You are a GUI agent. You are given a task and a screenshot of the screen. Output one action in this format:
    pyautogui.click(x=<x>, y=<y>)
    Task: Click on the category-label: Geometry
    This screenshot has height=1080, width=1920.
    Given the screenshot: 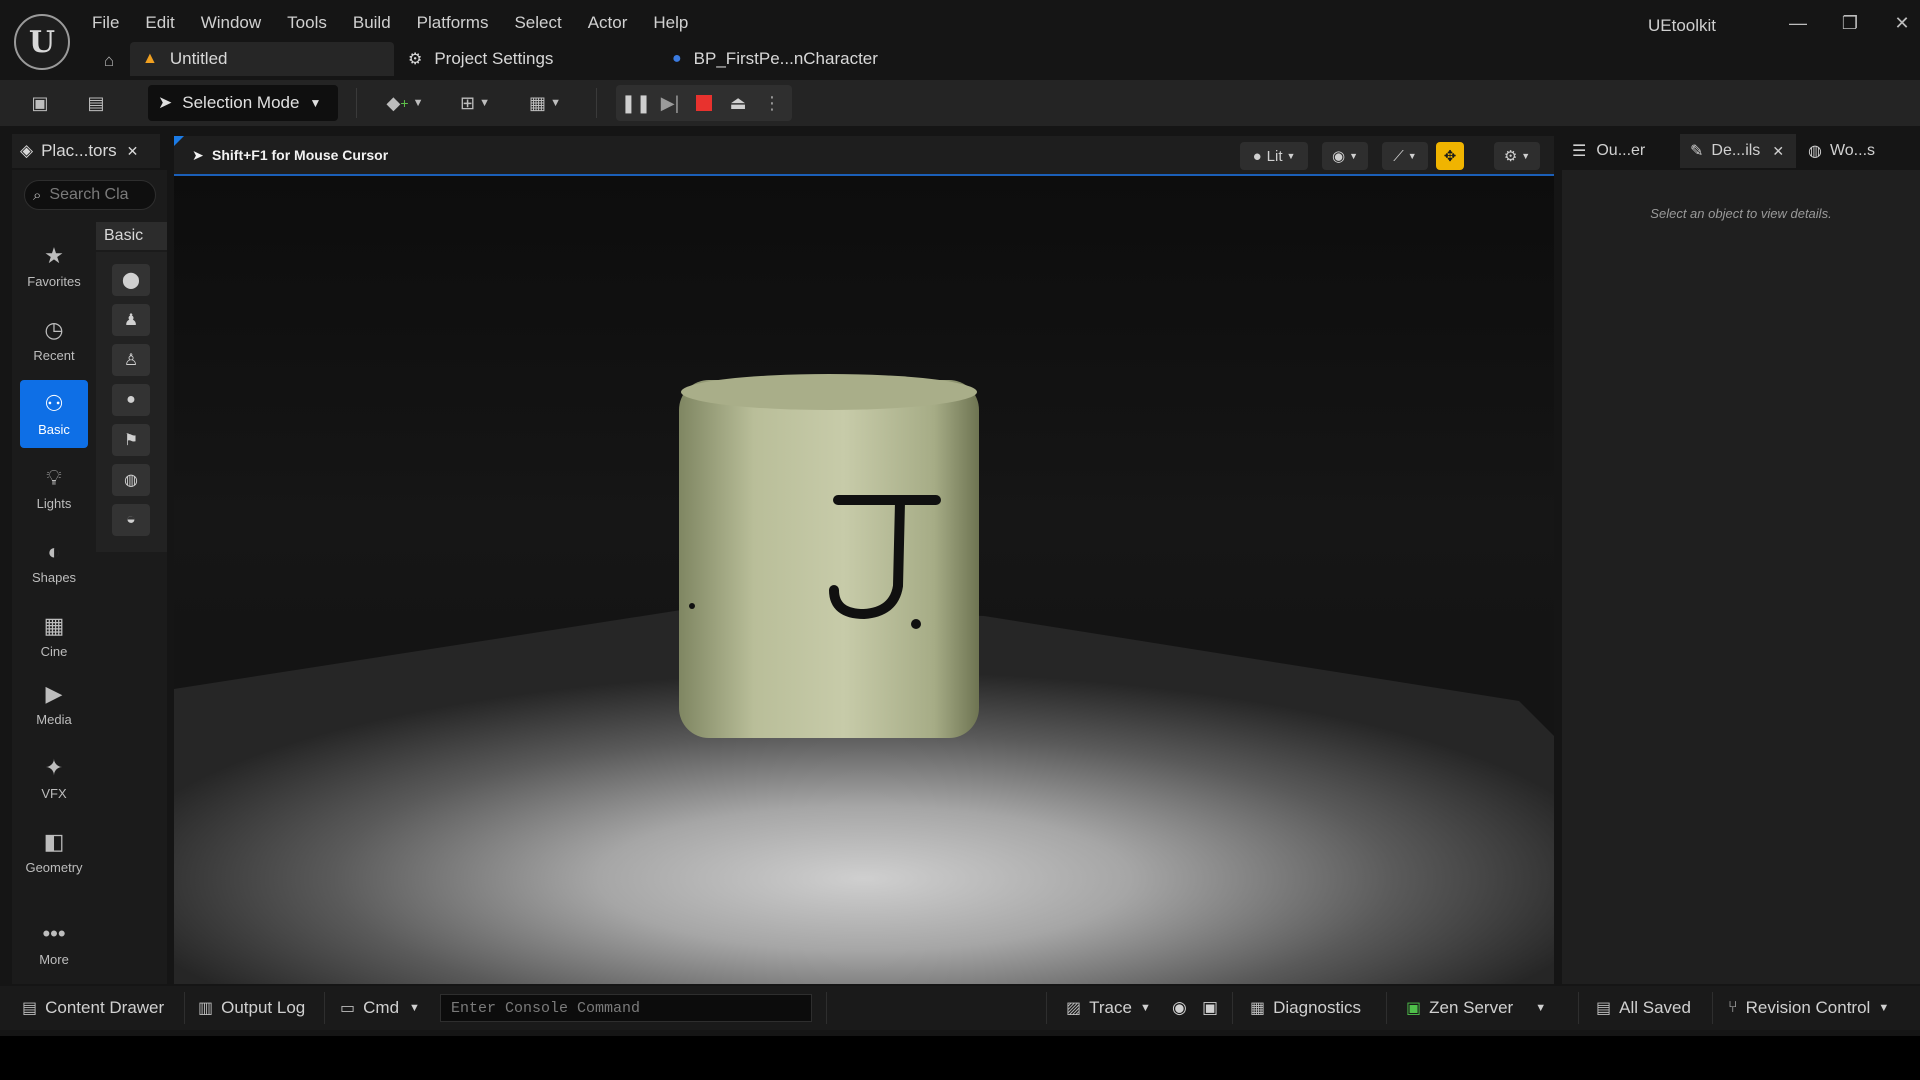 What is the action you would take?
    pyautogui.click(x=54, y=867)
    